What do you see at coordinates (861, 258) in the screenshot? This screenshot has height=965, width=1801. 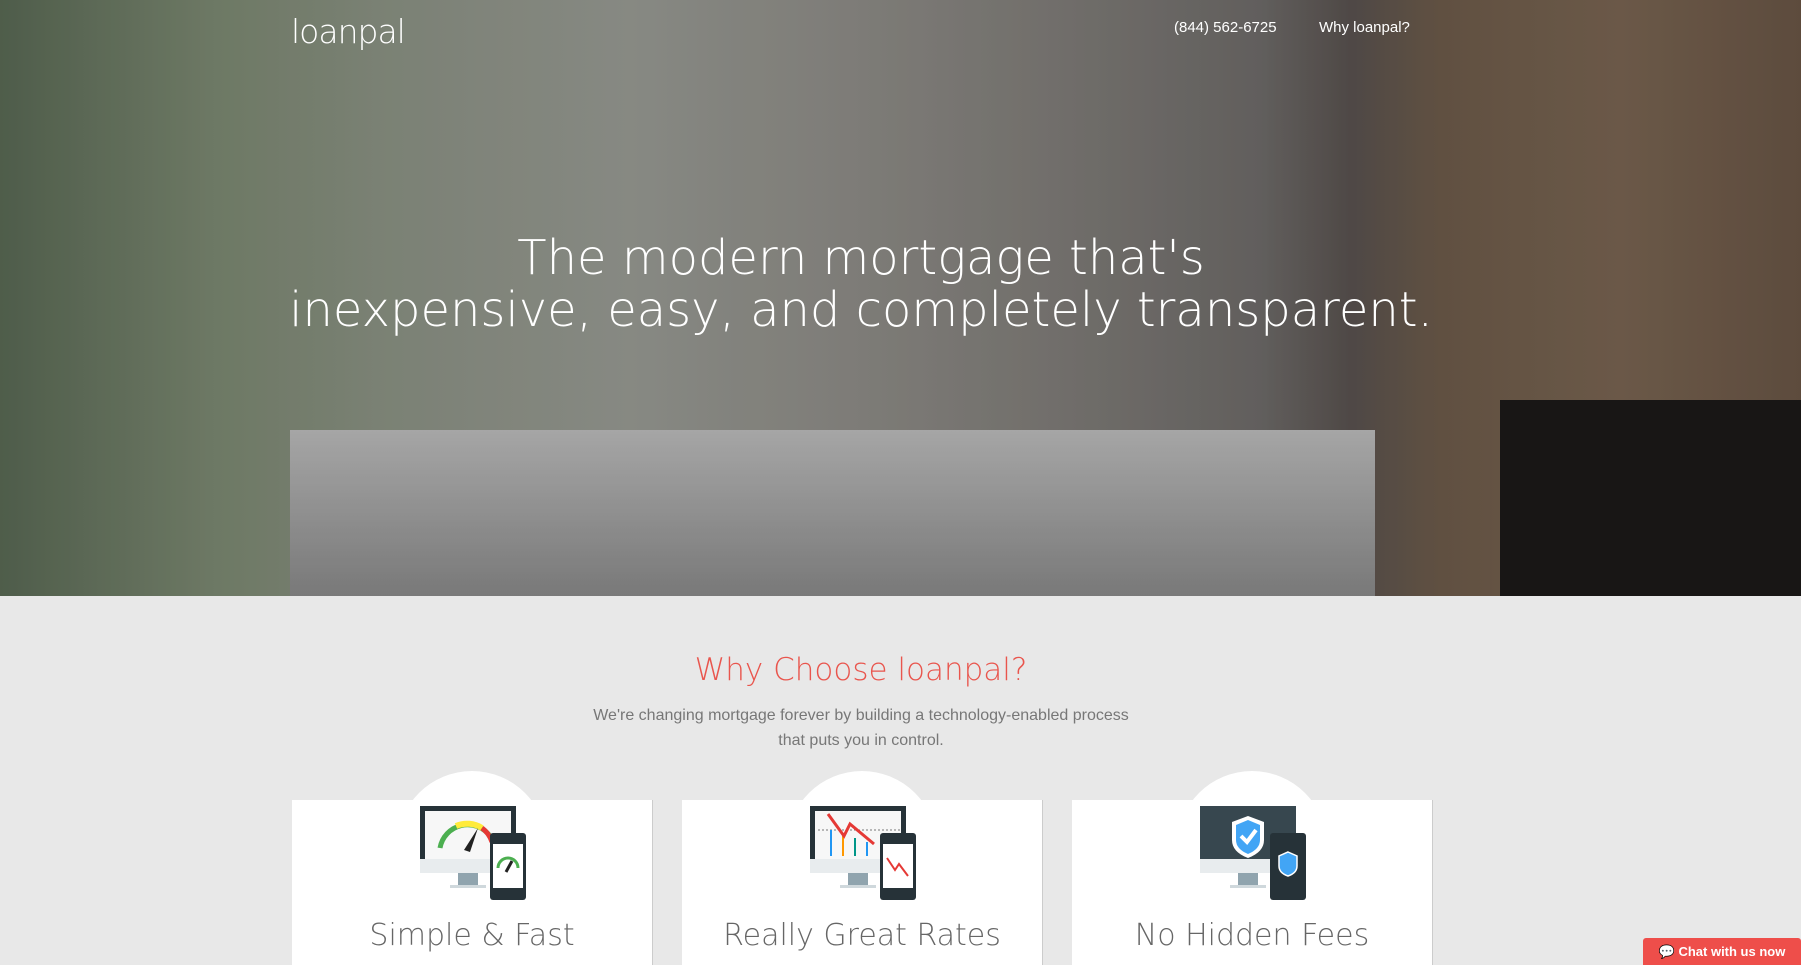 I see `headline-line-1: The modern mortgage that's` at bounding box center [861, 258].